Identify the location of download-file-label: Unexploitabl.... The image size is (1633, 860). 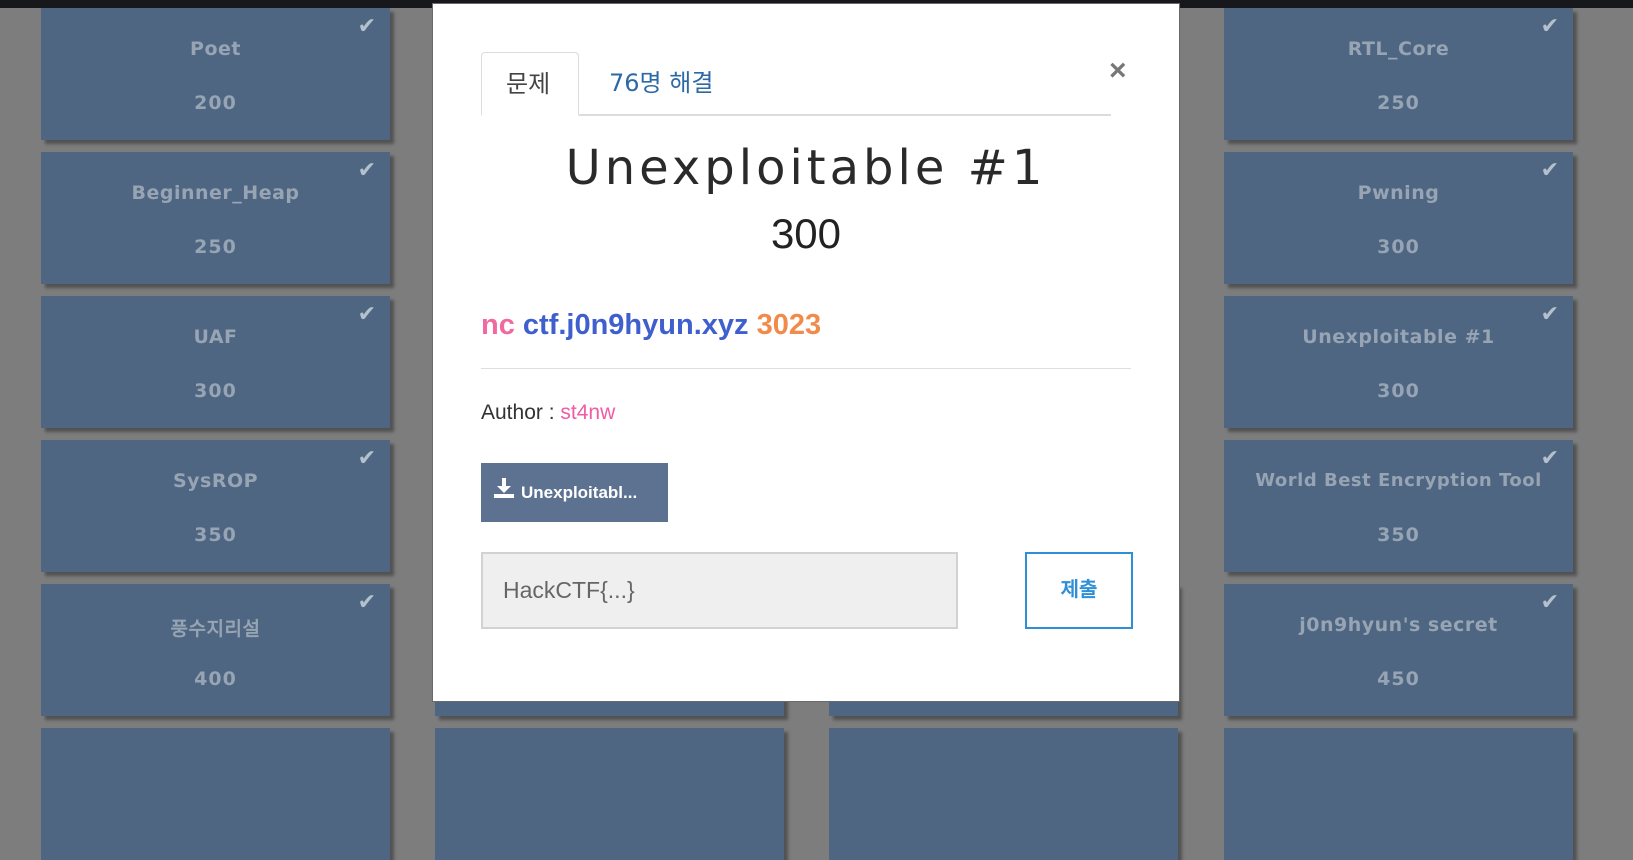
(579, 492).